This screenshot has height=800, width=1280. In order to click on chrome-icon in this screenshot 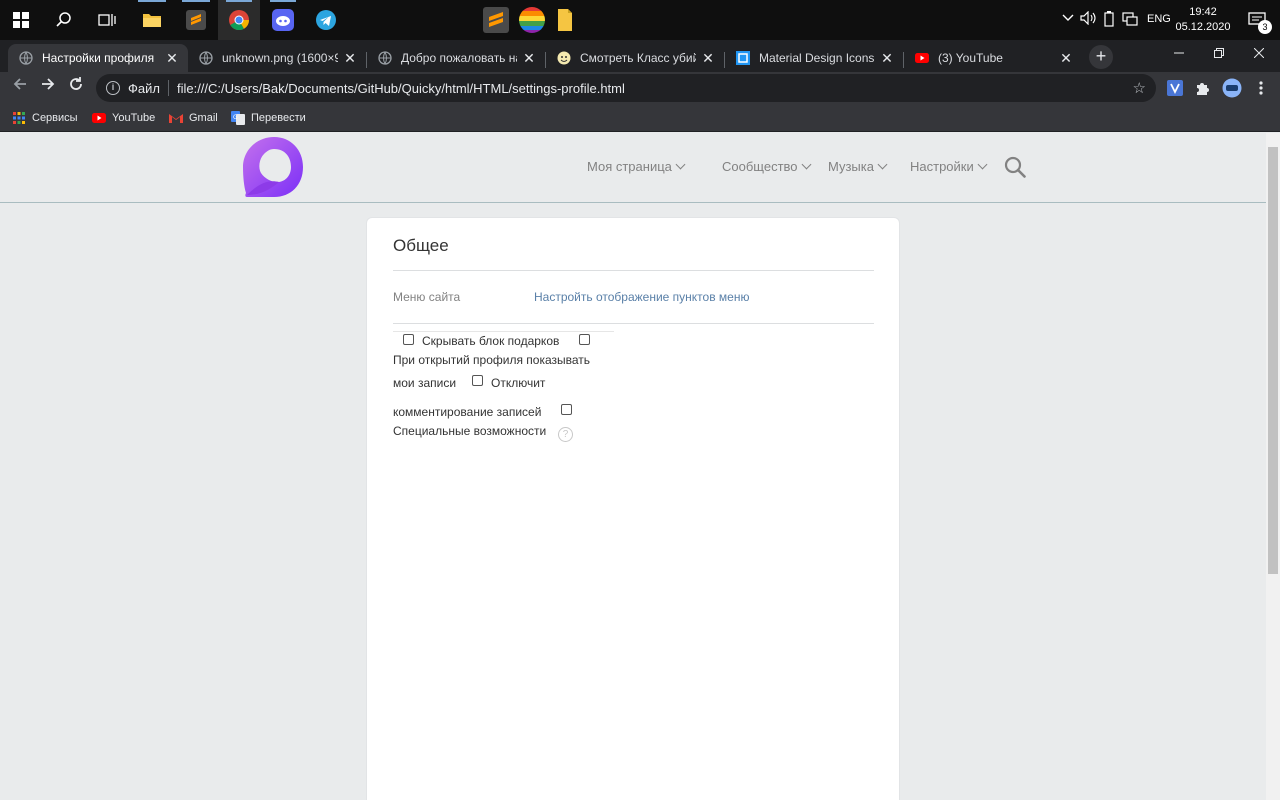, I will do `click(239, 20)`.